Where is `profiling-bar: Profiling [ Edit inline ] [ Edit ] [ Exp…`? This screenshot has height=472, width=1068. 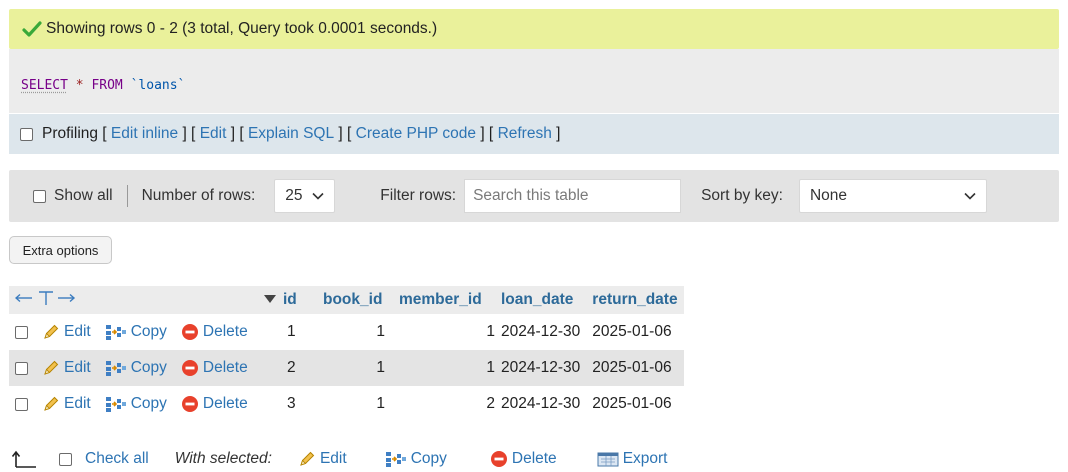
profiling-bar: Profiling [ Edit inline ] [ Edit ] [ Exp… is located at coordinates (534, 134).